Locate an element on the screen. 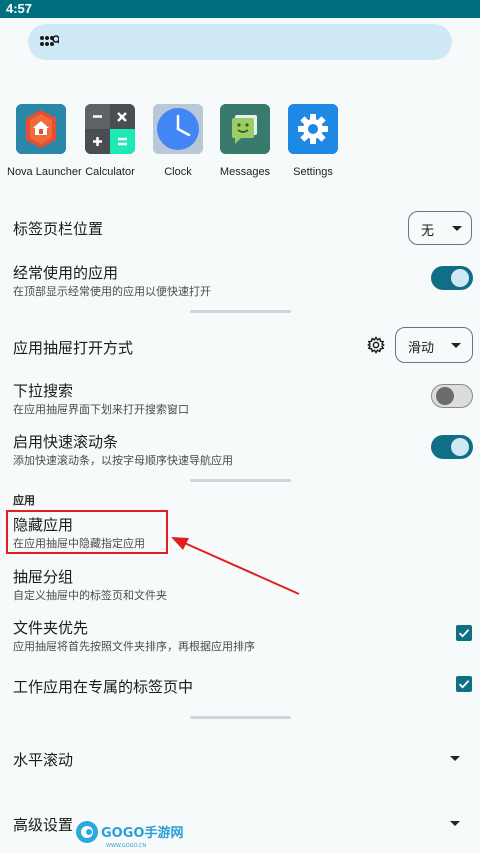 The image size is (480, 853). clock-icon is located at coordinates (178, 129).